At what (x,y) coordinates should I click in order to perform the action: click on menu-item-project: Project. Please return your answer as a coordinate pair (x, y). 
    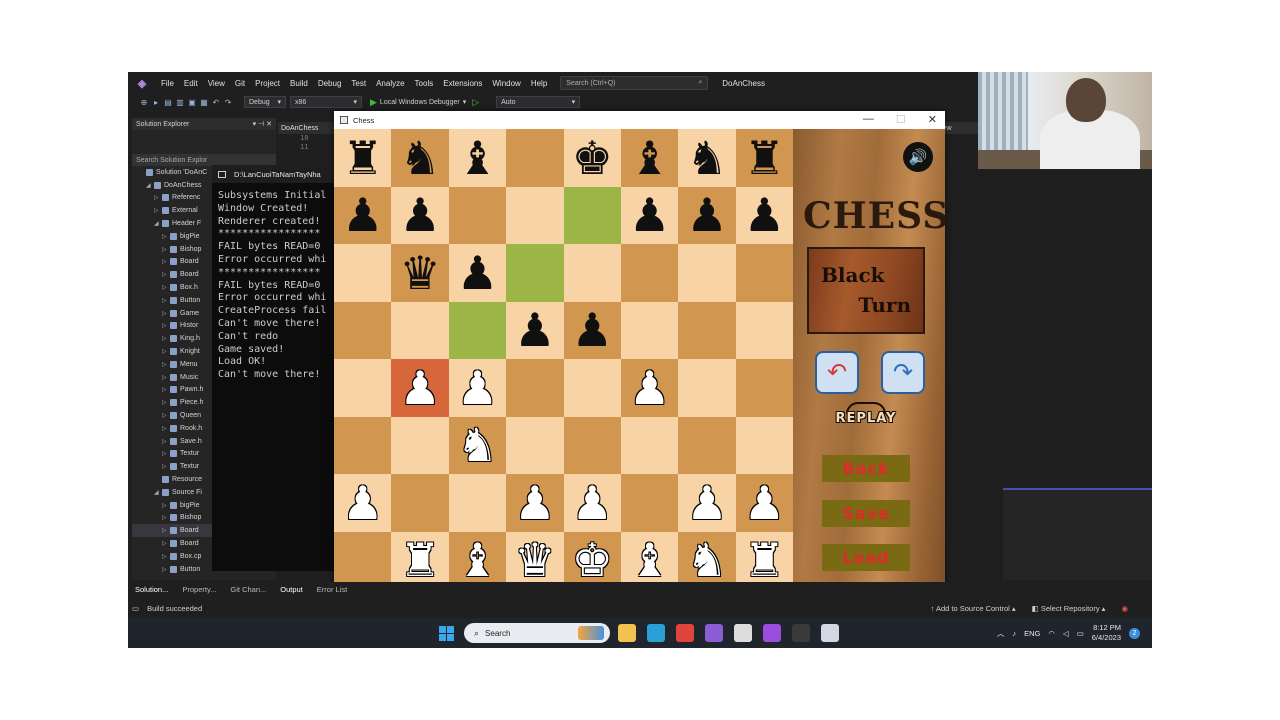
    Looking at the image, I should click on (267, 83).